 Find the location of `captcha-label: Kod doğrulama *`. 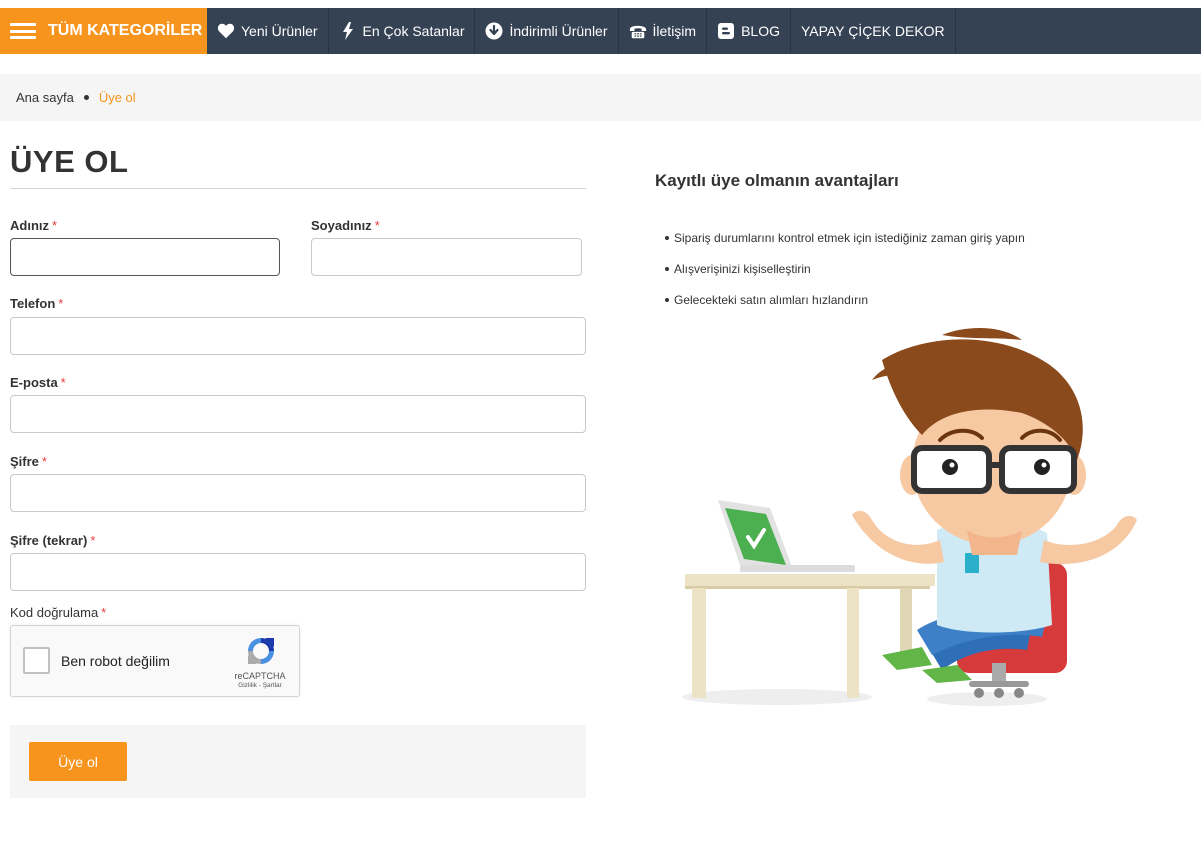

captcha-label: Kod doğrulama * is located at coordinates (58, 612).